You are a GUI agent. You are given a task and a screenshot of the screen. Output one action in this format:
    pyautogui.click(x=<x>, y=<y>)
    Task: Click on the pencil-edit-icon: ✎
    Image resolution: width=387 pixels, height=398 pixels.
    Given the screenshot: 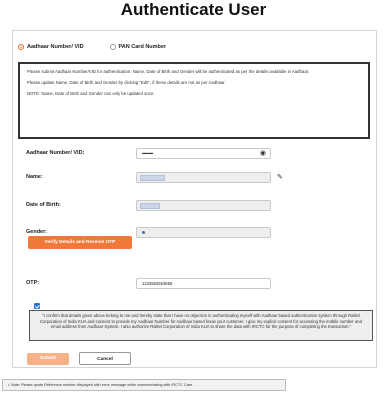 What is the action you would take?
    pyautogui.click(x=280, y=177)
    